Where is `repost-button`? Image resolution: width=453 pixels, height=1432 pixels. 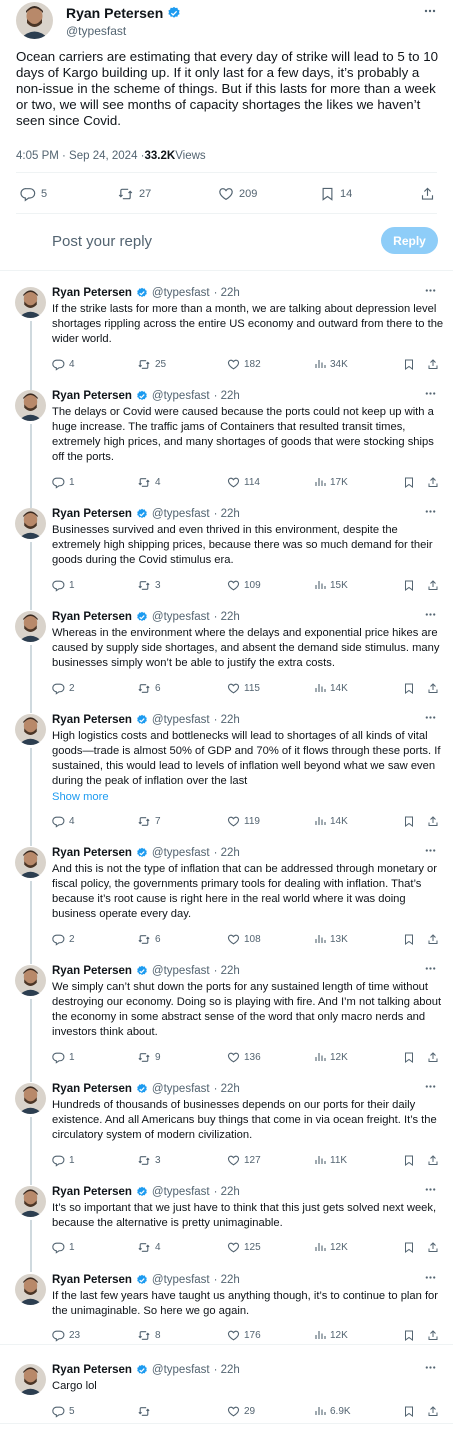 repost-button is located at coordinates (146, 1411).